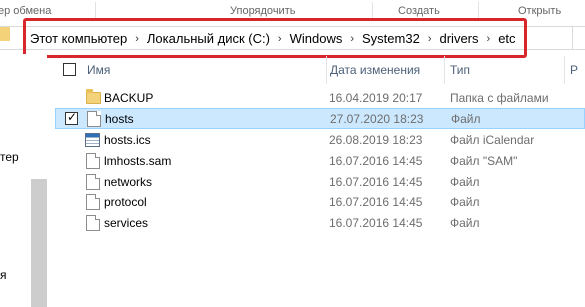 The width and height of the screenshot is (585, 307). I want to click on nav-item-computer: тер, so click(9, 157).